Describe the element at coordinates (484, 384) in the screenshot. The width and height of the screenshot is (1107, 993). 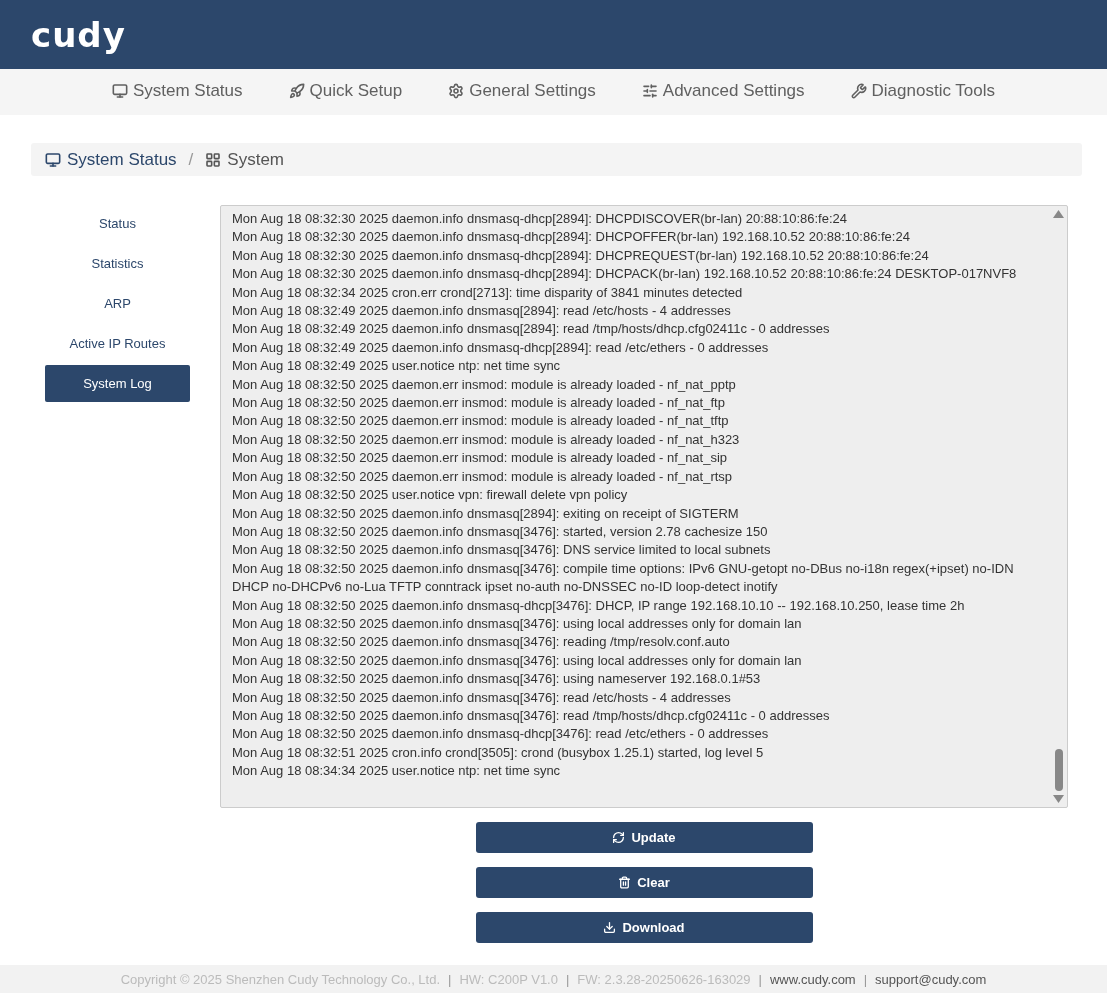
I see `log-line: Mon Aug 18 08:32:50 2025 daemon.err insmod: module is already loaded - nf_nat_pptp` at that location.